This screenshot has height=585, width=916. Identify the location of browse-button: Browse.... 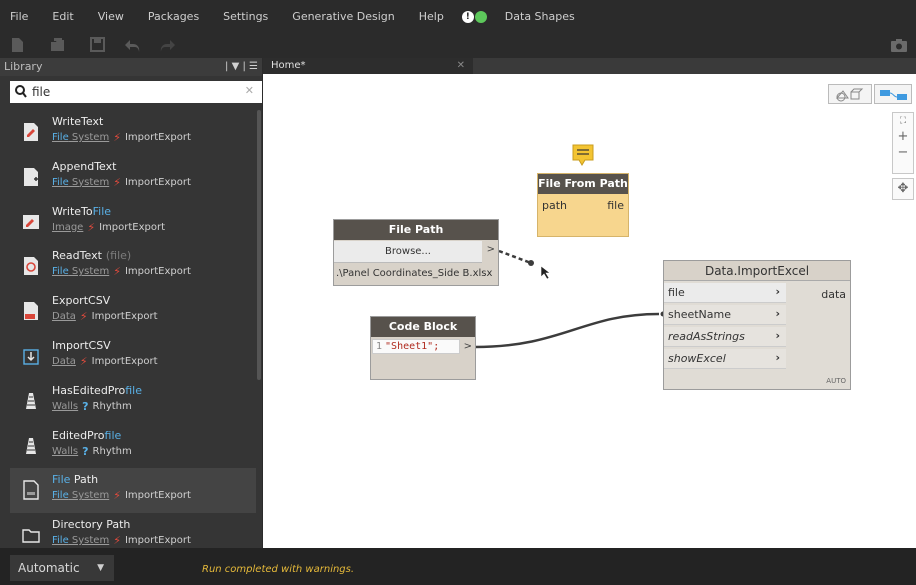
(408, 252).